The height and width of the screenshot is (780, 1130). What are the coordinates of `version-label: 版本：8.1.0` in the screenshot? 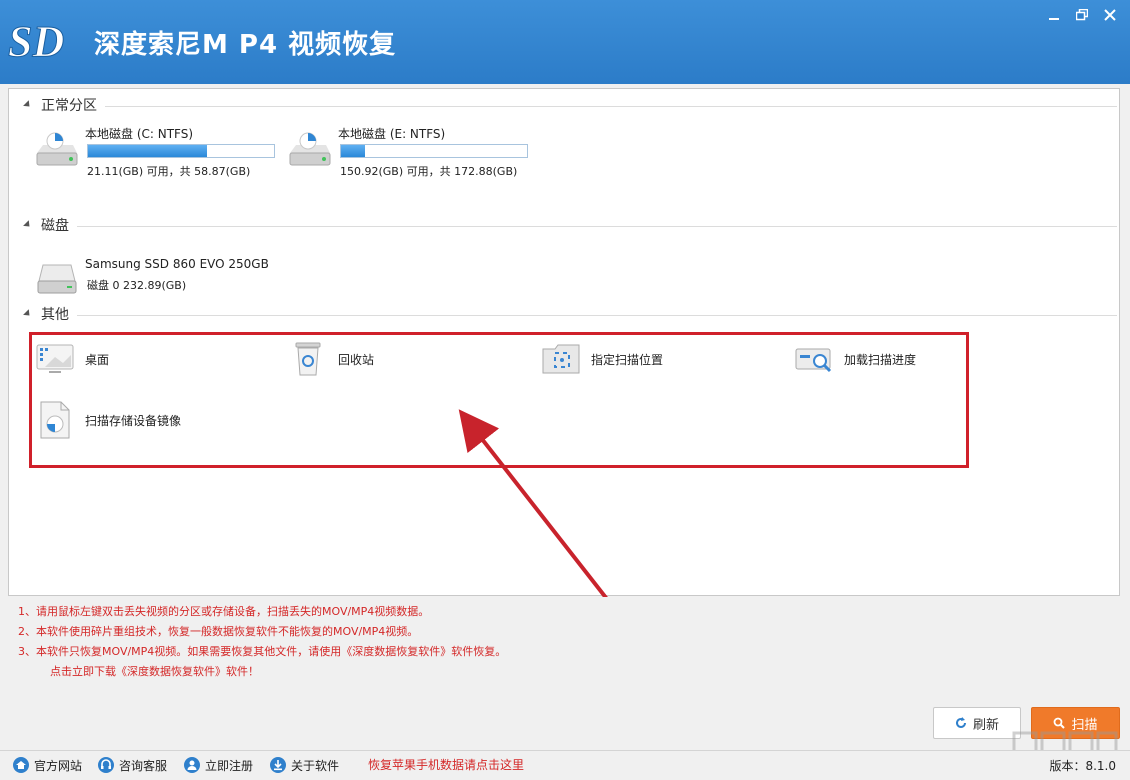 It's located at (1082, 766).